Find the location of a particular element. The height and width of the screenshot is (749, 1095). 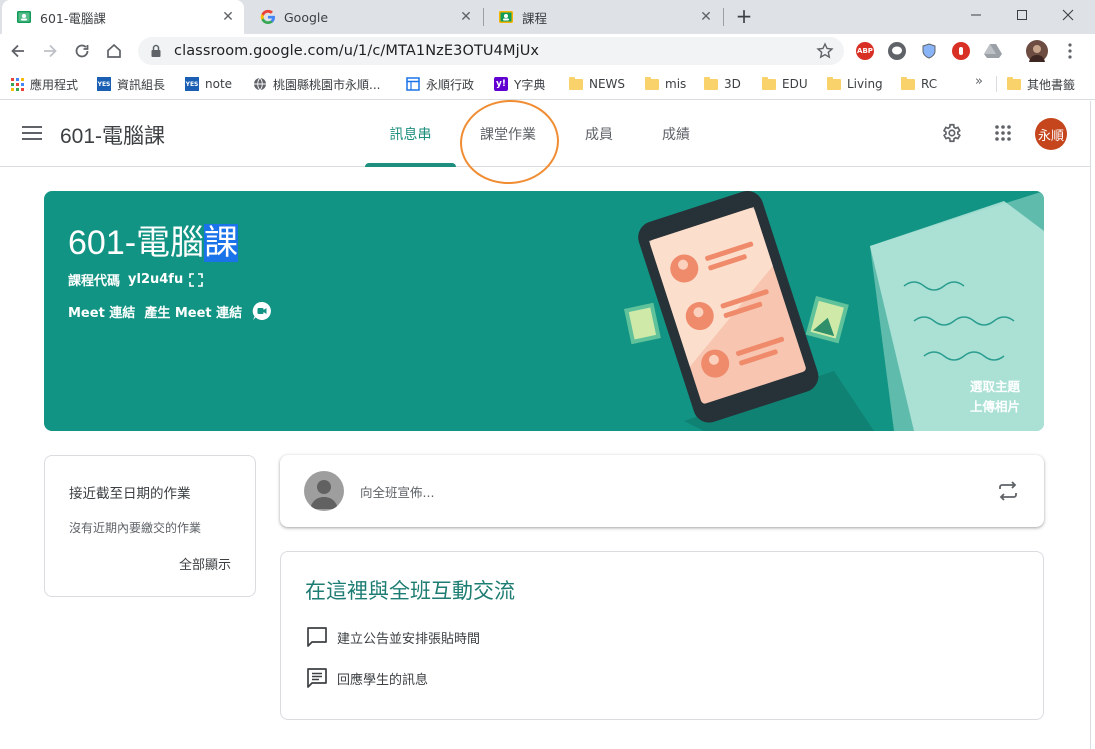

bookmark-dictionary: y! Y字典 is located at coordinates (519, 84).